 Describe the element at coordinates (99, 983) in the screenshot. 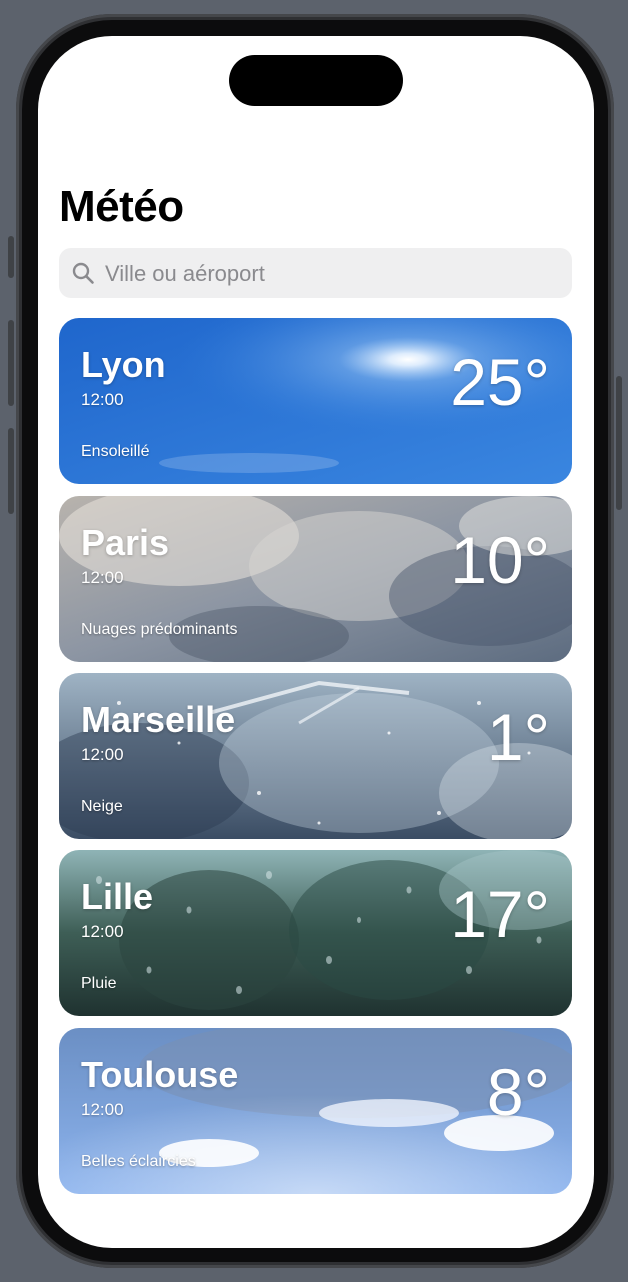

I see `city-condition: Pluie` at that location.